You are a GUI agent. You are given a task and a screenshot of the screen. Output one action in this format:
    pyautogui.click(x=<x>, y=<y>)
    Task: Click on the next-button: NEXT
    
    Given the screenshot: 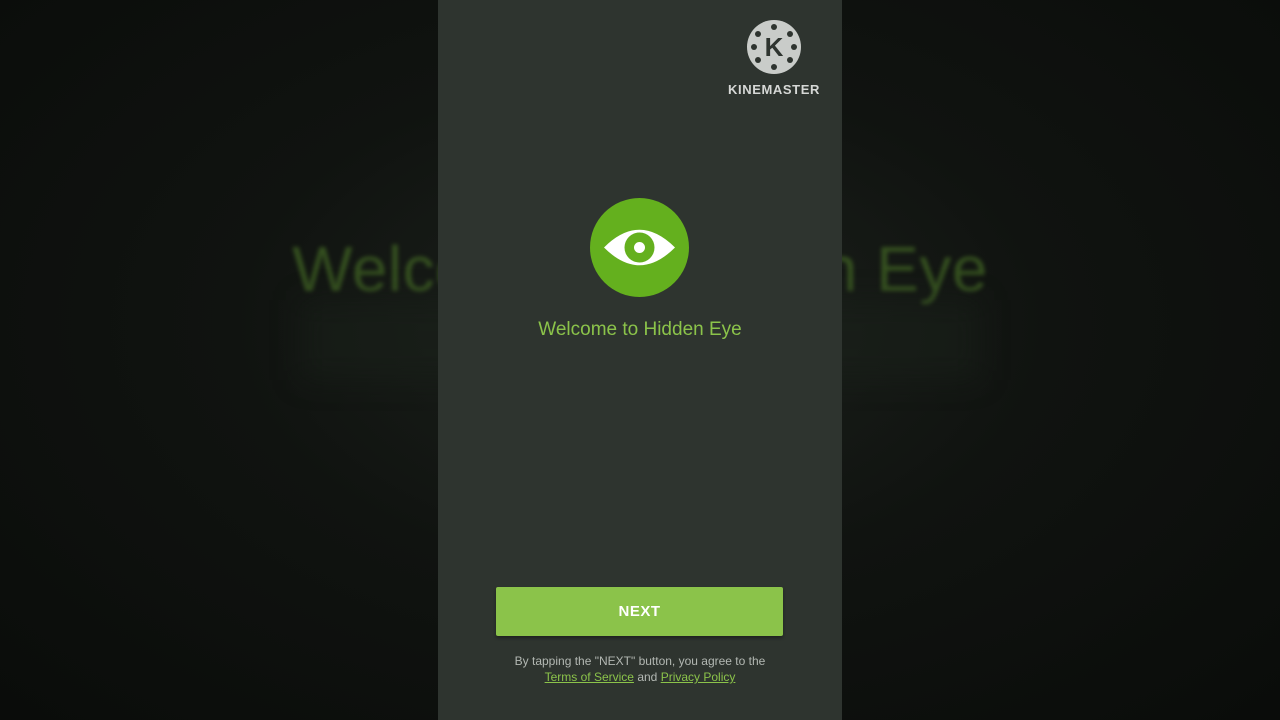 What is the action you would take?
    pyautogui.click(x=639, y=611)
    